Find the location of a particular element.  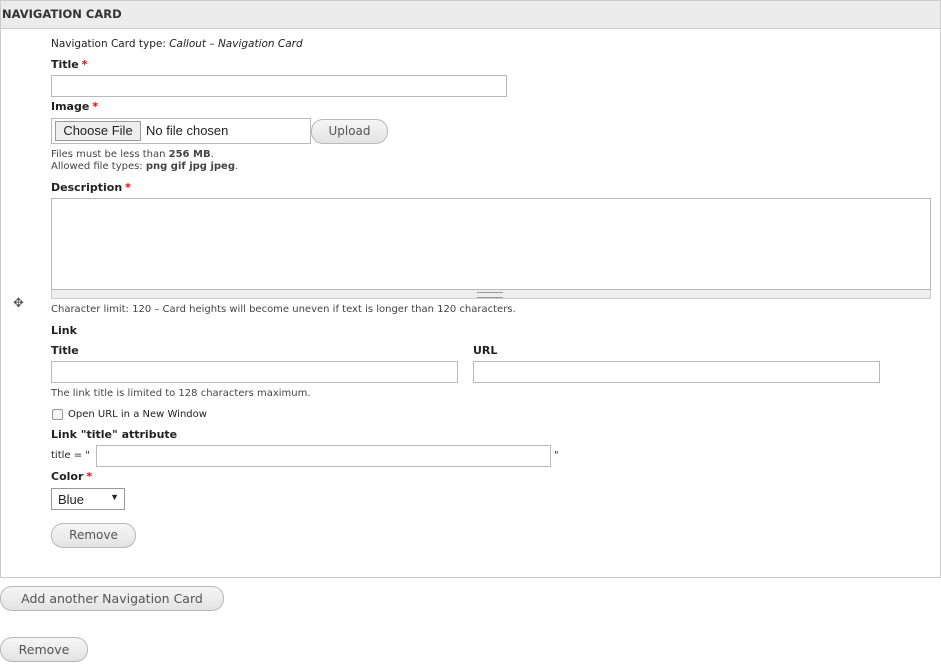

image-label: Image is located at coordinates (70, 106).